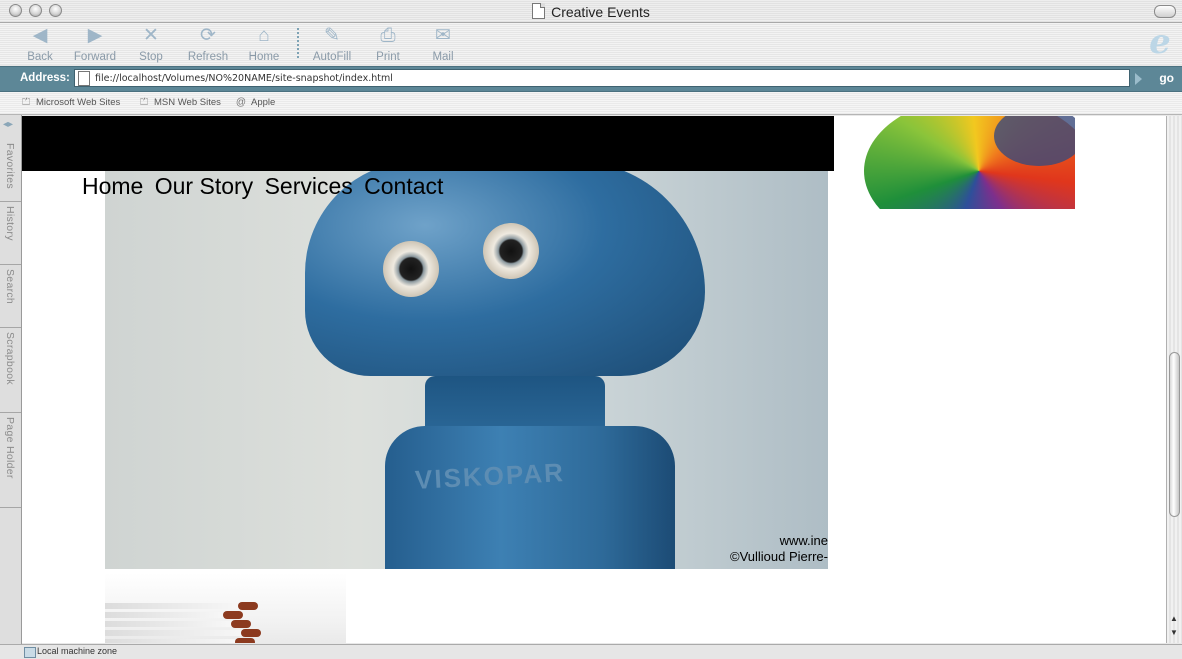 The height and width of the screenshot is (659, 1182). I want to click on back-button: ◀ Back, so click(40, 44).